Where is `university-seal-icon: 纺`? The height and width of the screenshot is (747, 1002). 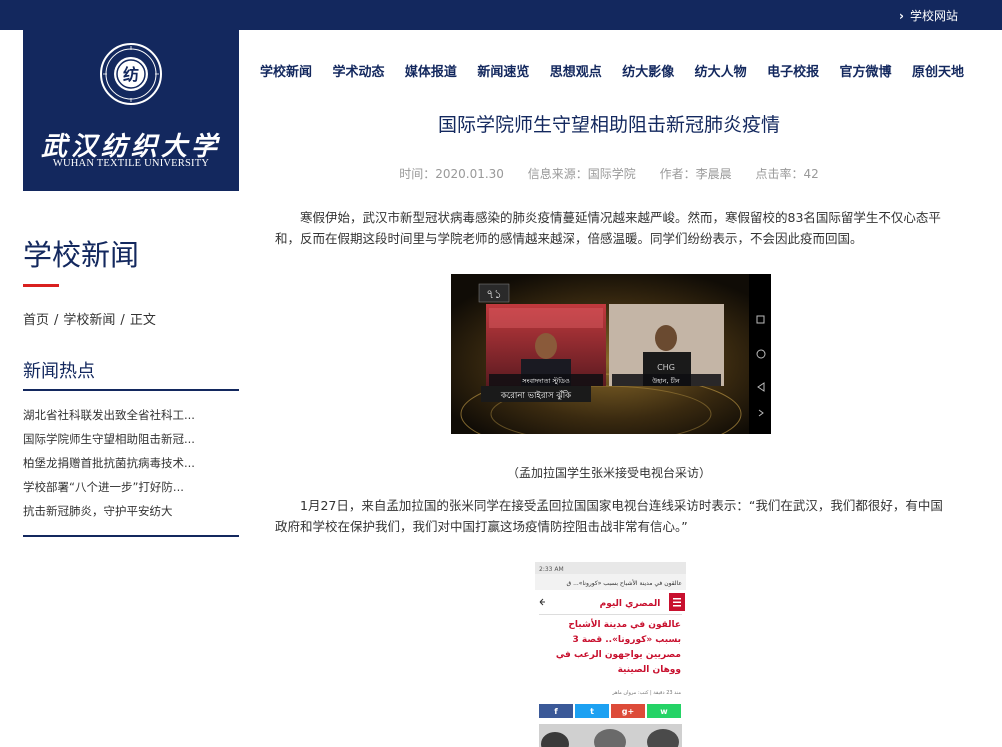 university-seal-icon: 纺 is located at coordinates (131, 74).